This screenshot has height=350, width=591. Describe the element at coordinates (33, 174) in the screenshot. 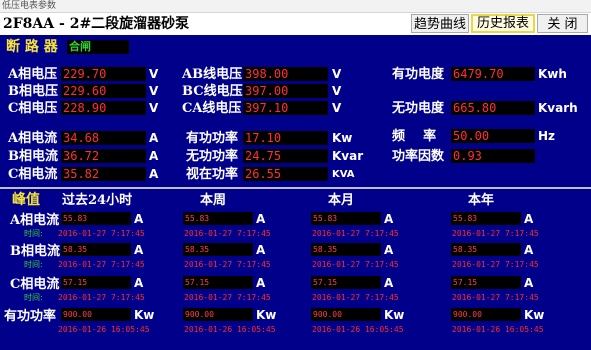

I see `c-phase-current-label: C相电流` at that location.